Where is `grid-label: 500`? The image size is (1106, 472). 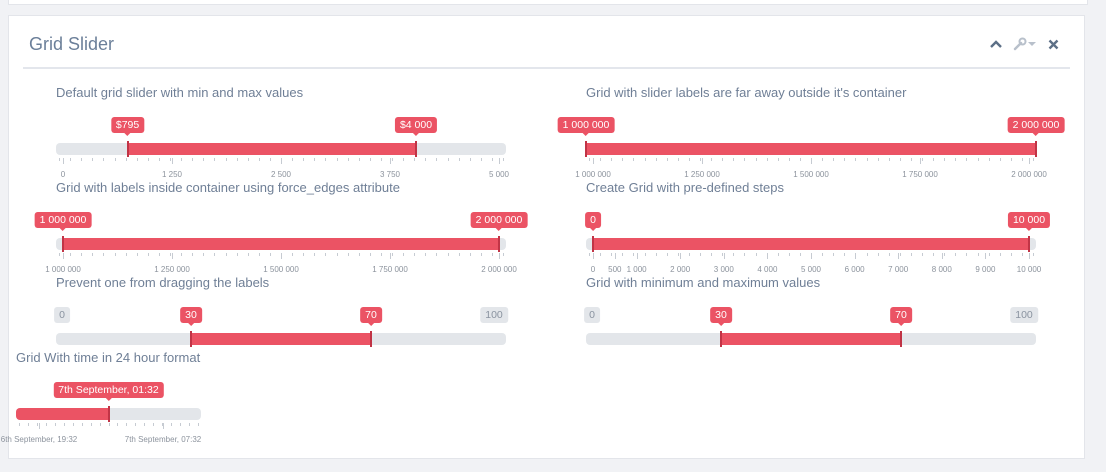
grid-label: 500 is located at coordinates (615, 269).